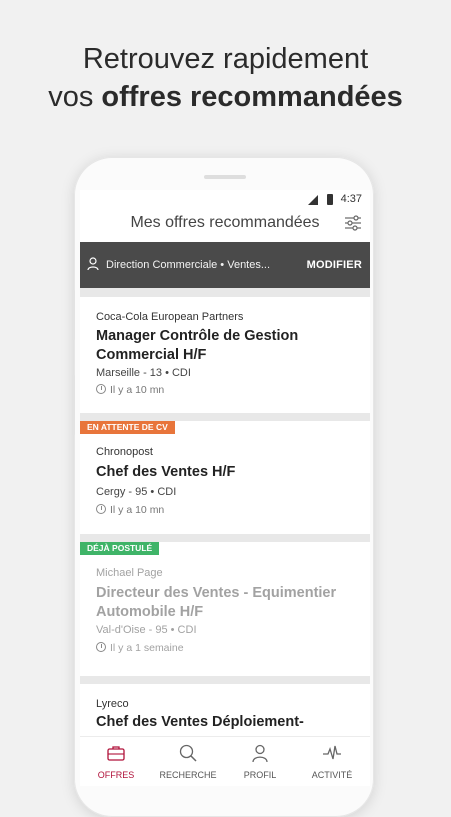 The width and height of the screenshot is (451, 817). What do you see at coordinates (147, 648) in the screenshot?
I see `offer-posted-text: Il y a 1 semaine` at bounding box center [147, 648].